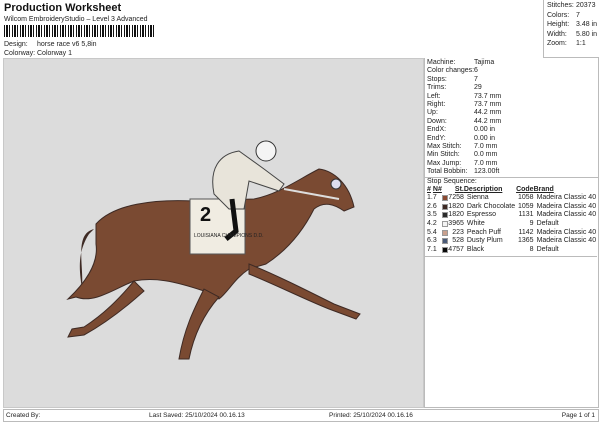 The image size is (600, 424). Describe the element at coordinates (456, 198) in the screenshot. I see `stitch-count: 7258` at that location.